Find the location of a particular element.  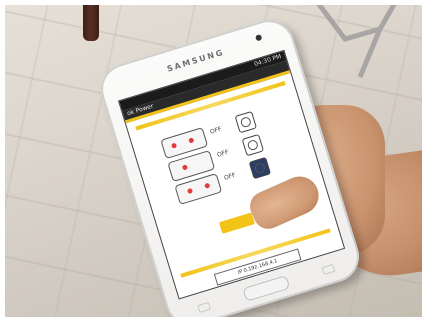

chair-frame is located at coordinates (356, 41).